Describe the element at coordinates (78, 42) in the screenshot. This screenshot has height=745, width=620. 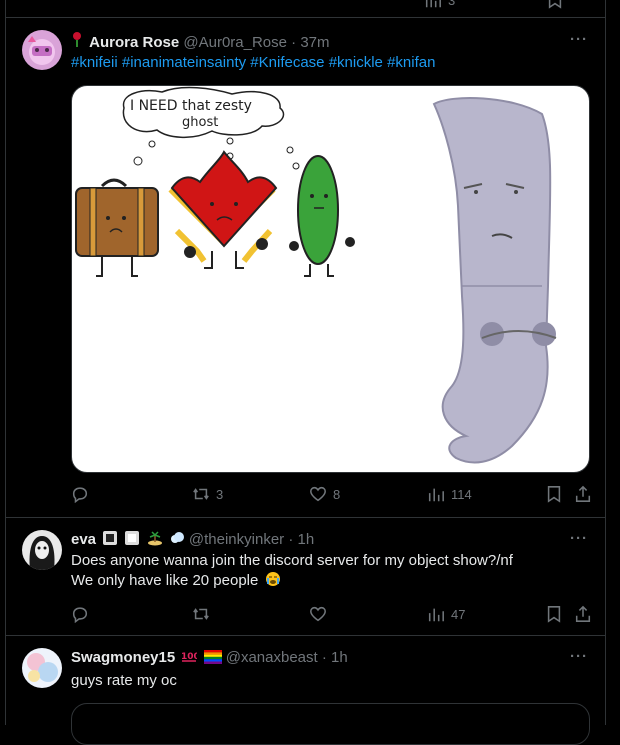
I see `rose-emoji` at that location.